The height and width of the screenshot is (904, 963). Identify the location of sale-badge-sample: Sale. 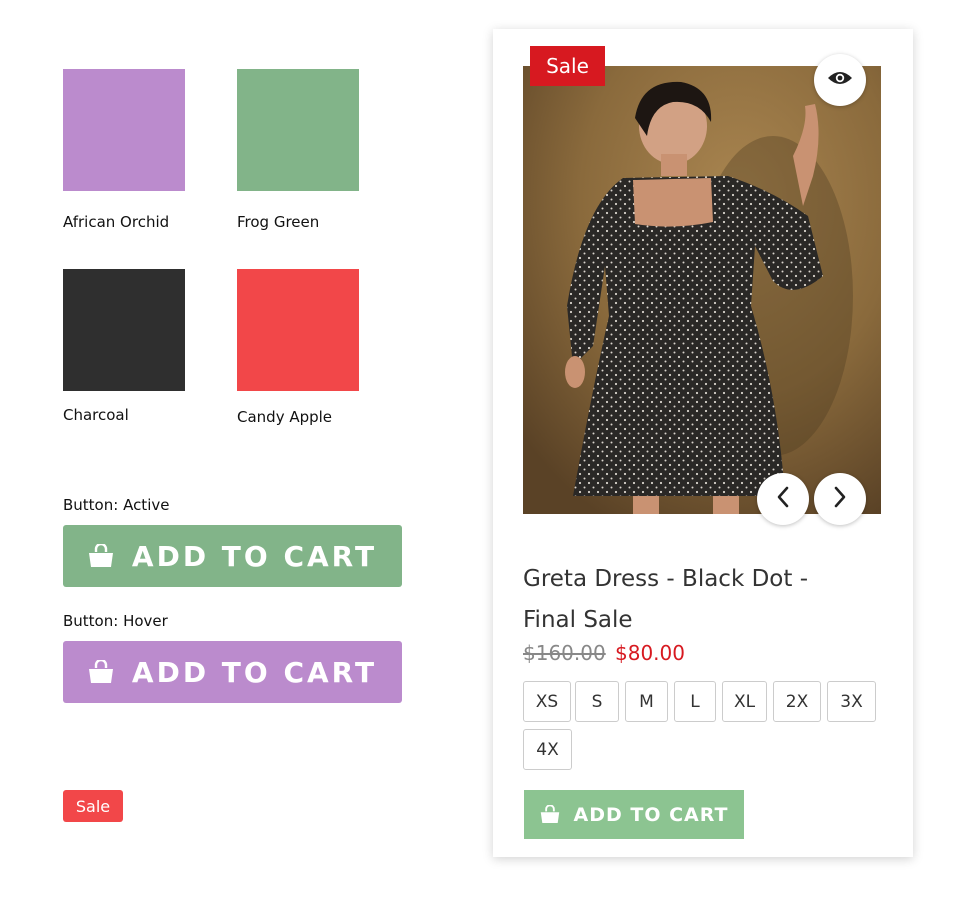
(93, 806).